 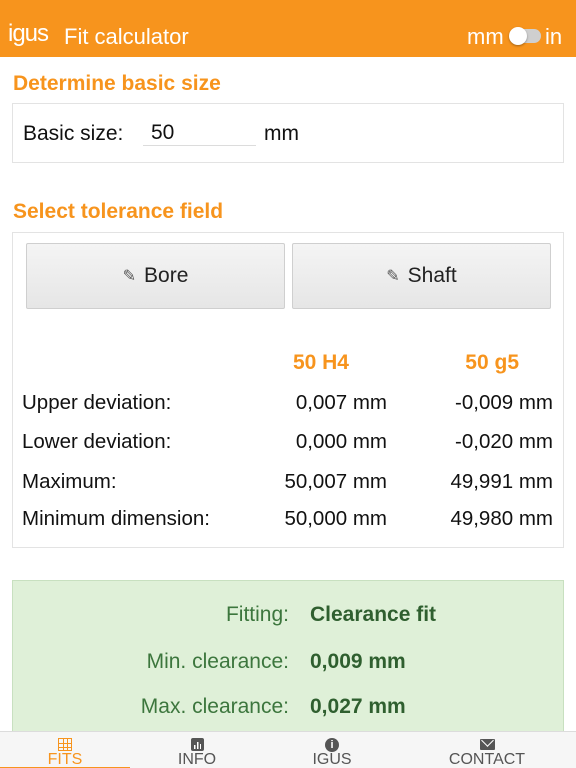 What do you see at coordinates (341, 441) in the screenshot?
I see `bore-lower-deviation: 0,000 mm` at bounding box center [341, 441].